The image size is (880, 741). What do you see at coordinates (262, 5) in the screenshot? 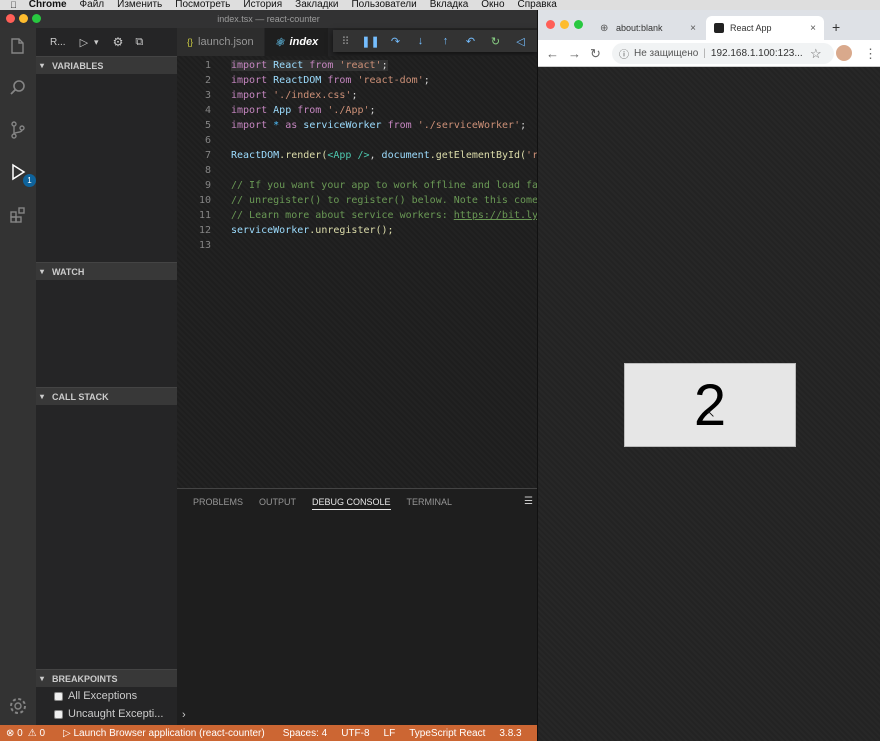
I see `menubar-item-history: История` at bounding box center [262, 5].